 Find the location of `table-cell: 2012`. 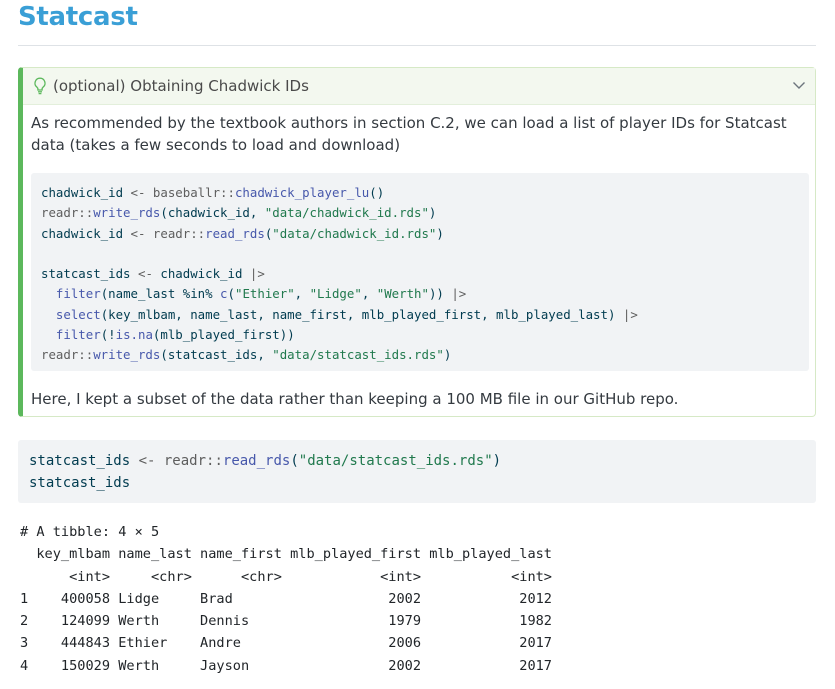

table-cell: 2012 is located at coordinates (486, 598).